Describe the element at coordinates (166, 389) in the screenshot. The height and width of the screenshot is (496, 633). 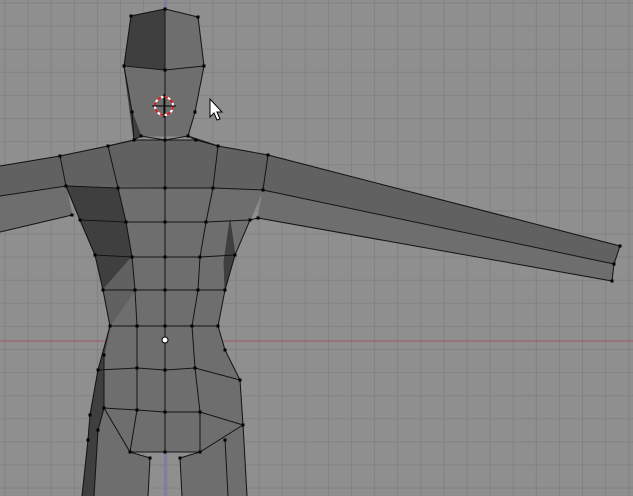
I see `hip-face` at that location.